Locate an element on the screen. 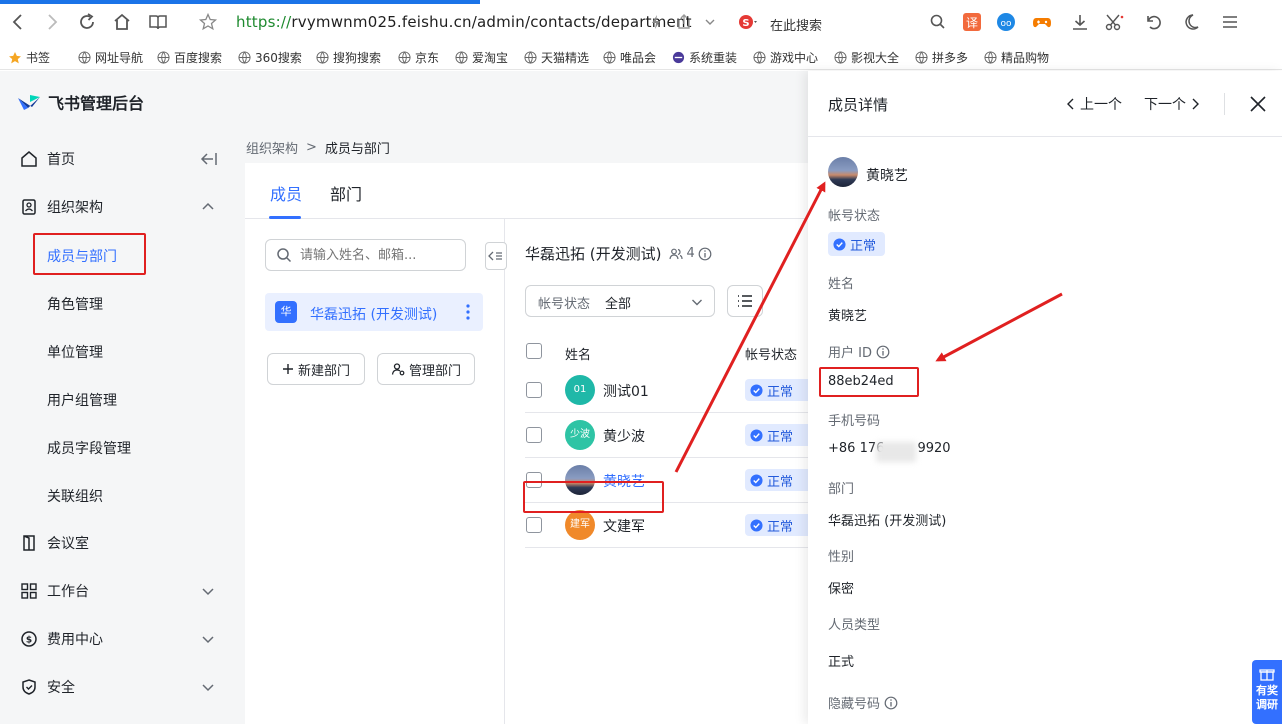 The width and height of the screenshot is (1282, 724). download-icon is located at coordinates (1080, 22).